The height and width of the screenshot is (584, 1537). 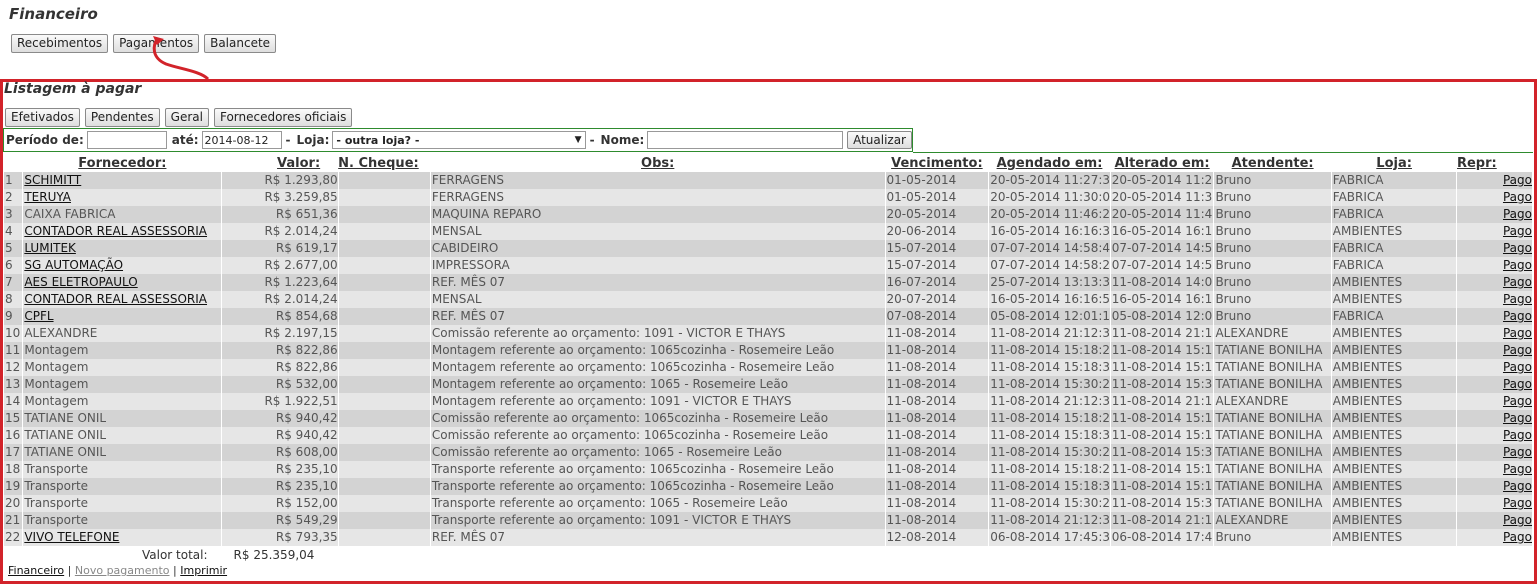 I want to click on efetivados-button: Efetivados, so click(x=42, y=117).